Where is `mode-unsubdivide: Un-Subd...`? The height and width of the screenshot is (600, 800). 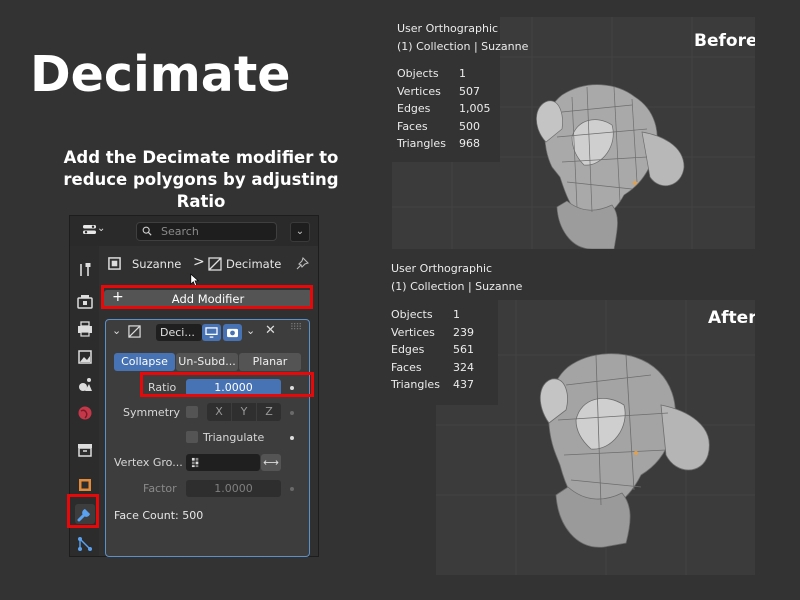
mode-unsubdivide: Un-Subd... is located at coordinates (207, 362).